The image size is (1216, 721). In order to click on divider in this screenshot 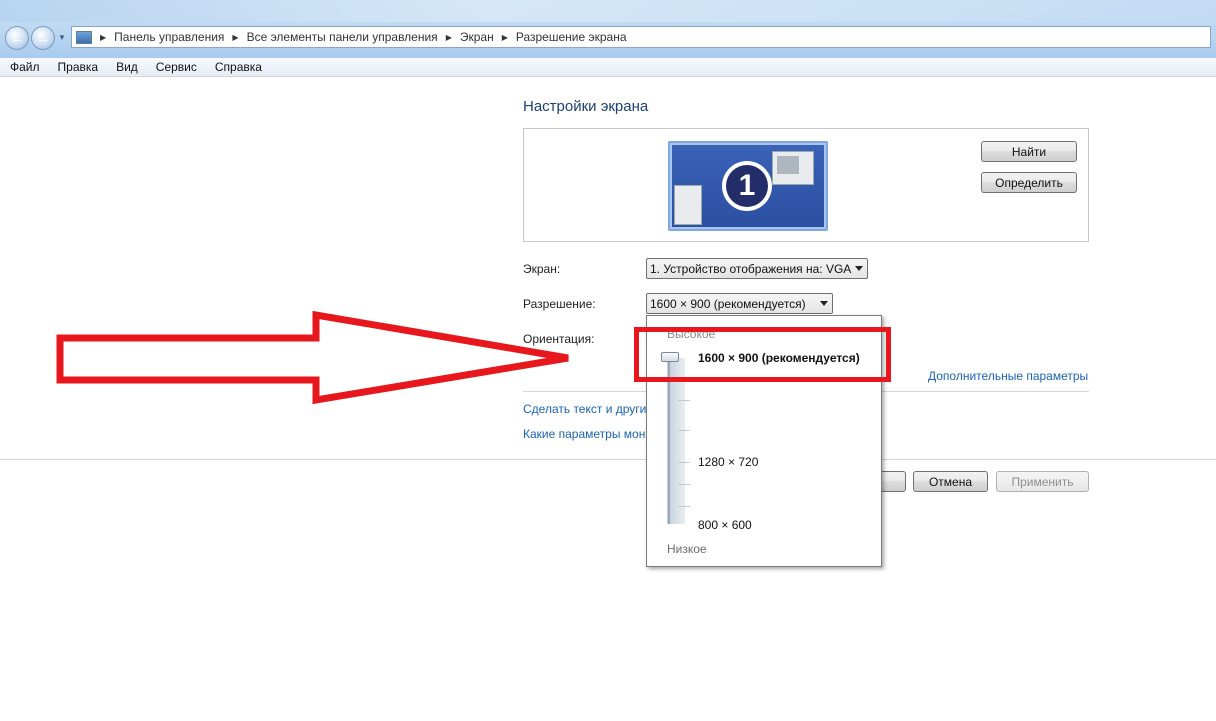, I will do `click(608, 459)`.